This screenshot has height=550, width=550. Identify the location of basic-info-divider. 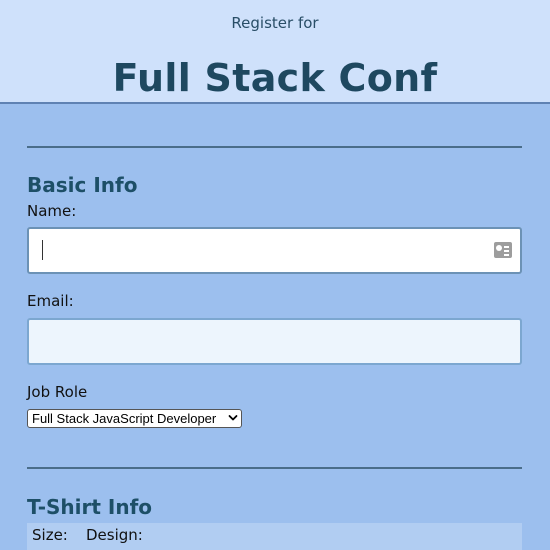
(274, 147).